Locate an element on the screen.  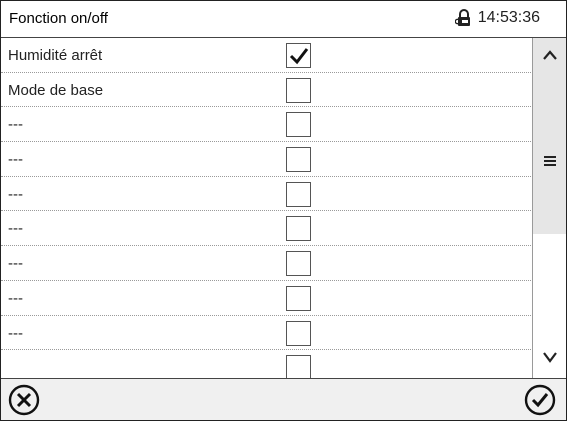
cancel-button is located at coordinates (24, 400).